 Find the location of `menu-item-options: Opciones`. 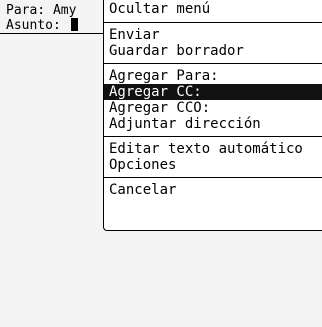

menu-item-options: Opciones is located at coordinates (213, 165).